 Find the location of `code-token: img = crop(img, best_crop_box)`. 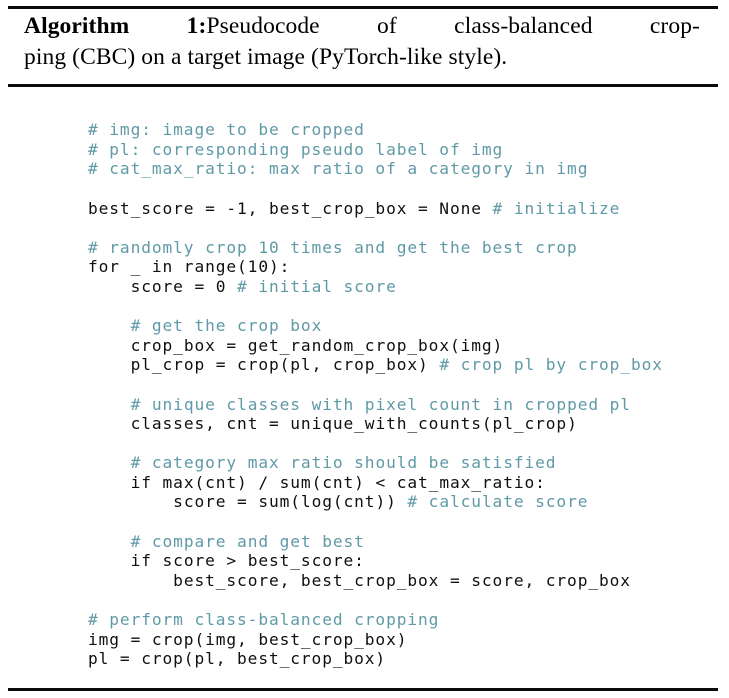

code-token: img = crop(img, best_crop_box) is located at coordinates (248, 639).